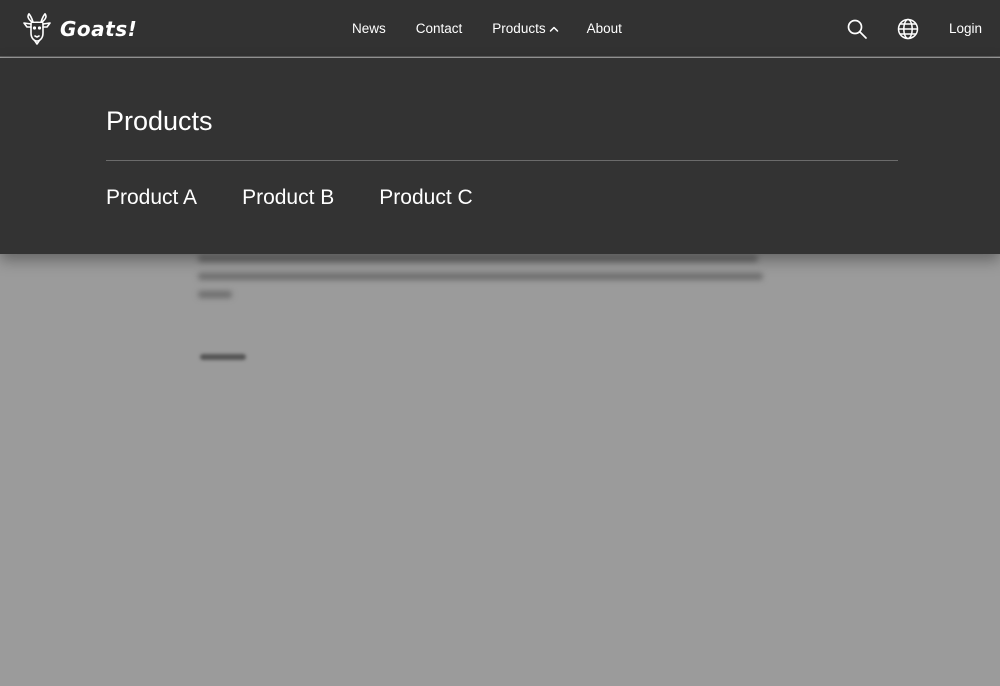 The height and width of the screenshot is (686, 1000). What do you see at coordinates (908, 29) in the screenshot?
I see `globe-icon` at bounding box center [908, 29].